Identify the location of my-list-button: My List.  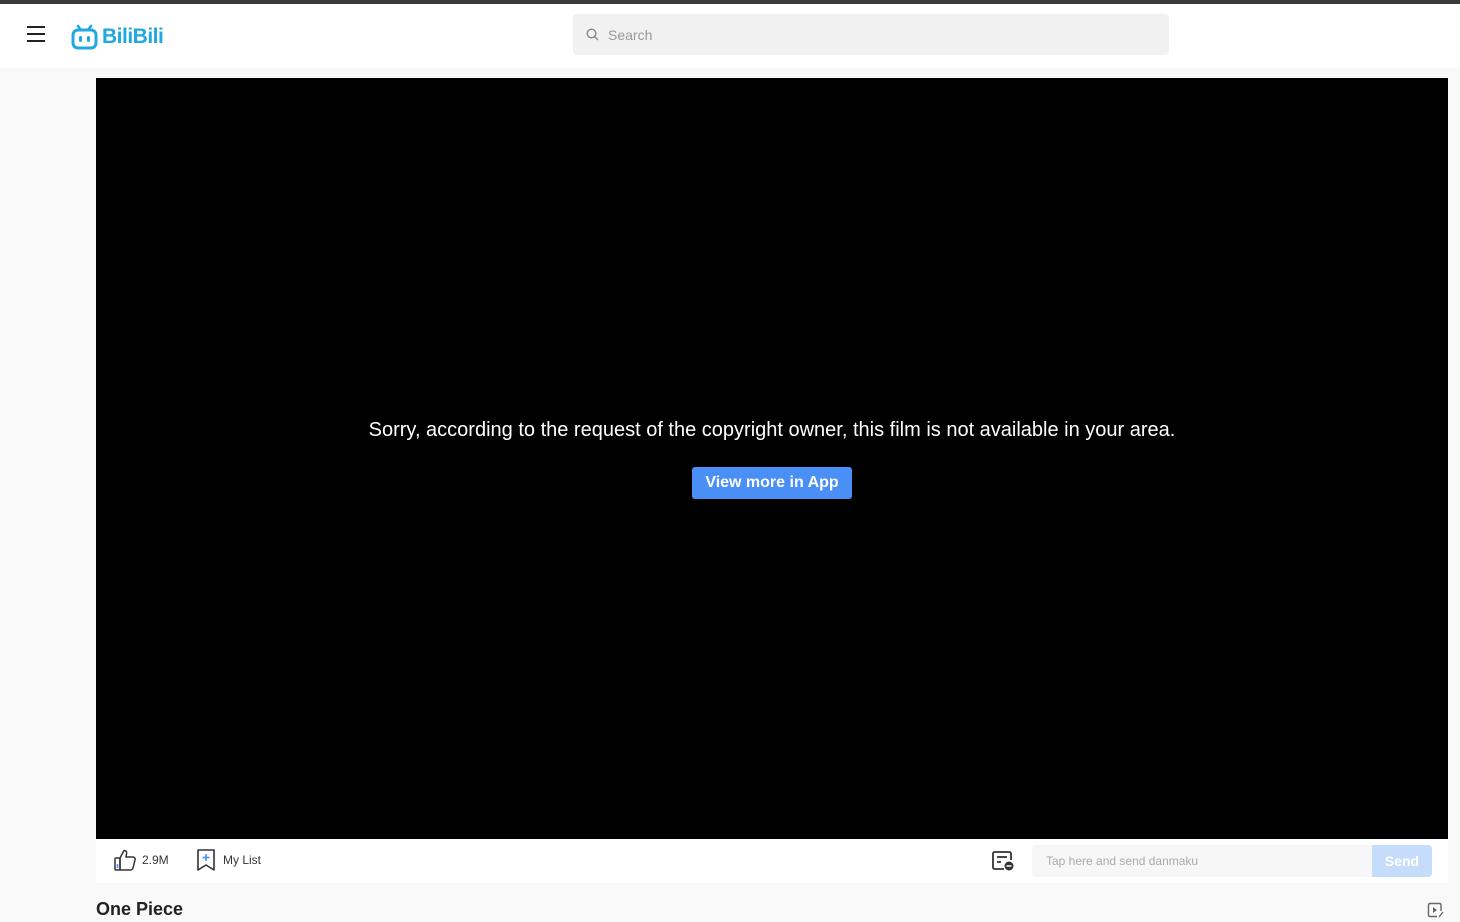
(228, 860).